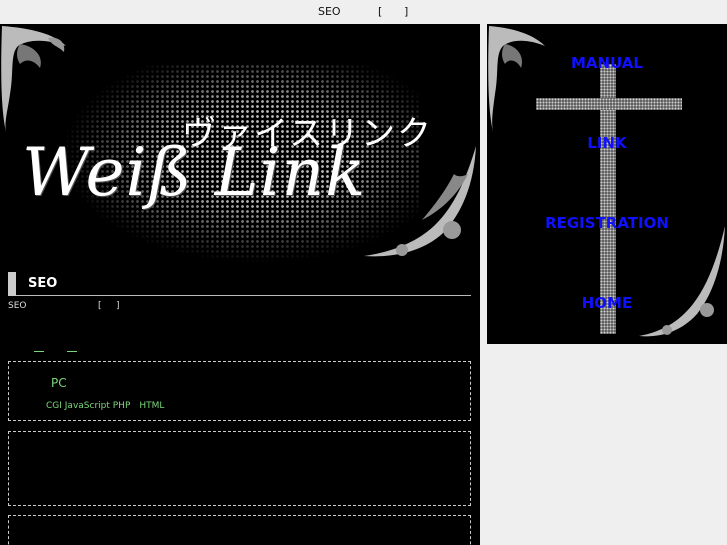  What do you see at coordinates (43, 283) in the screenshot?
I see `section-title: SEO` at bounding box center [43, 283].